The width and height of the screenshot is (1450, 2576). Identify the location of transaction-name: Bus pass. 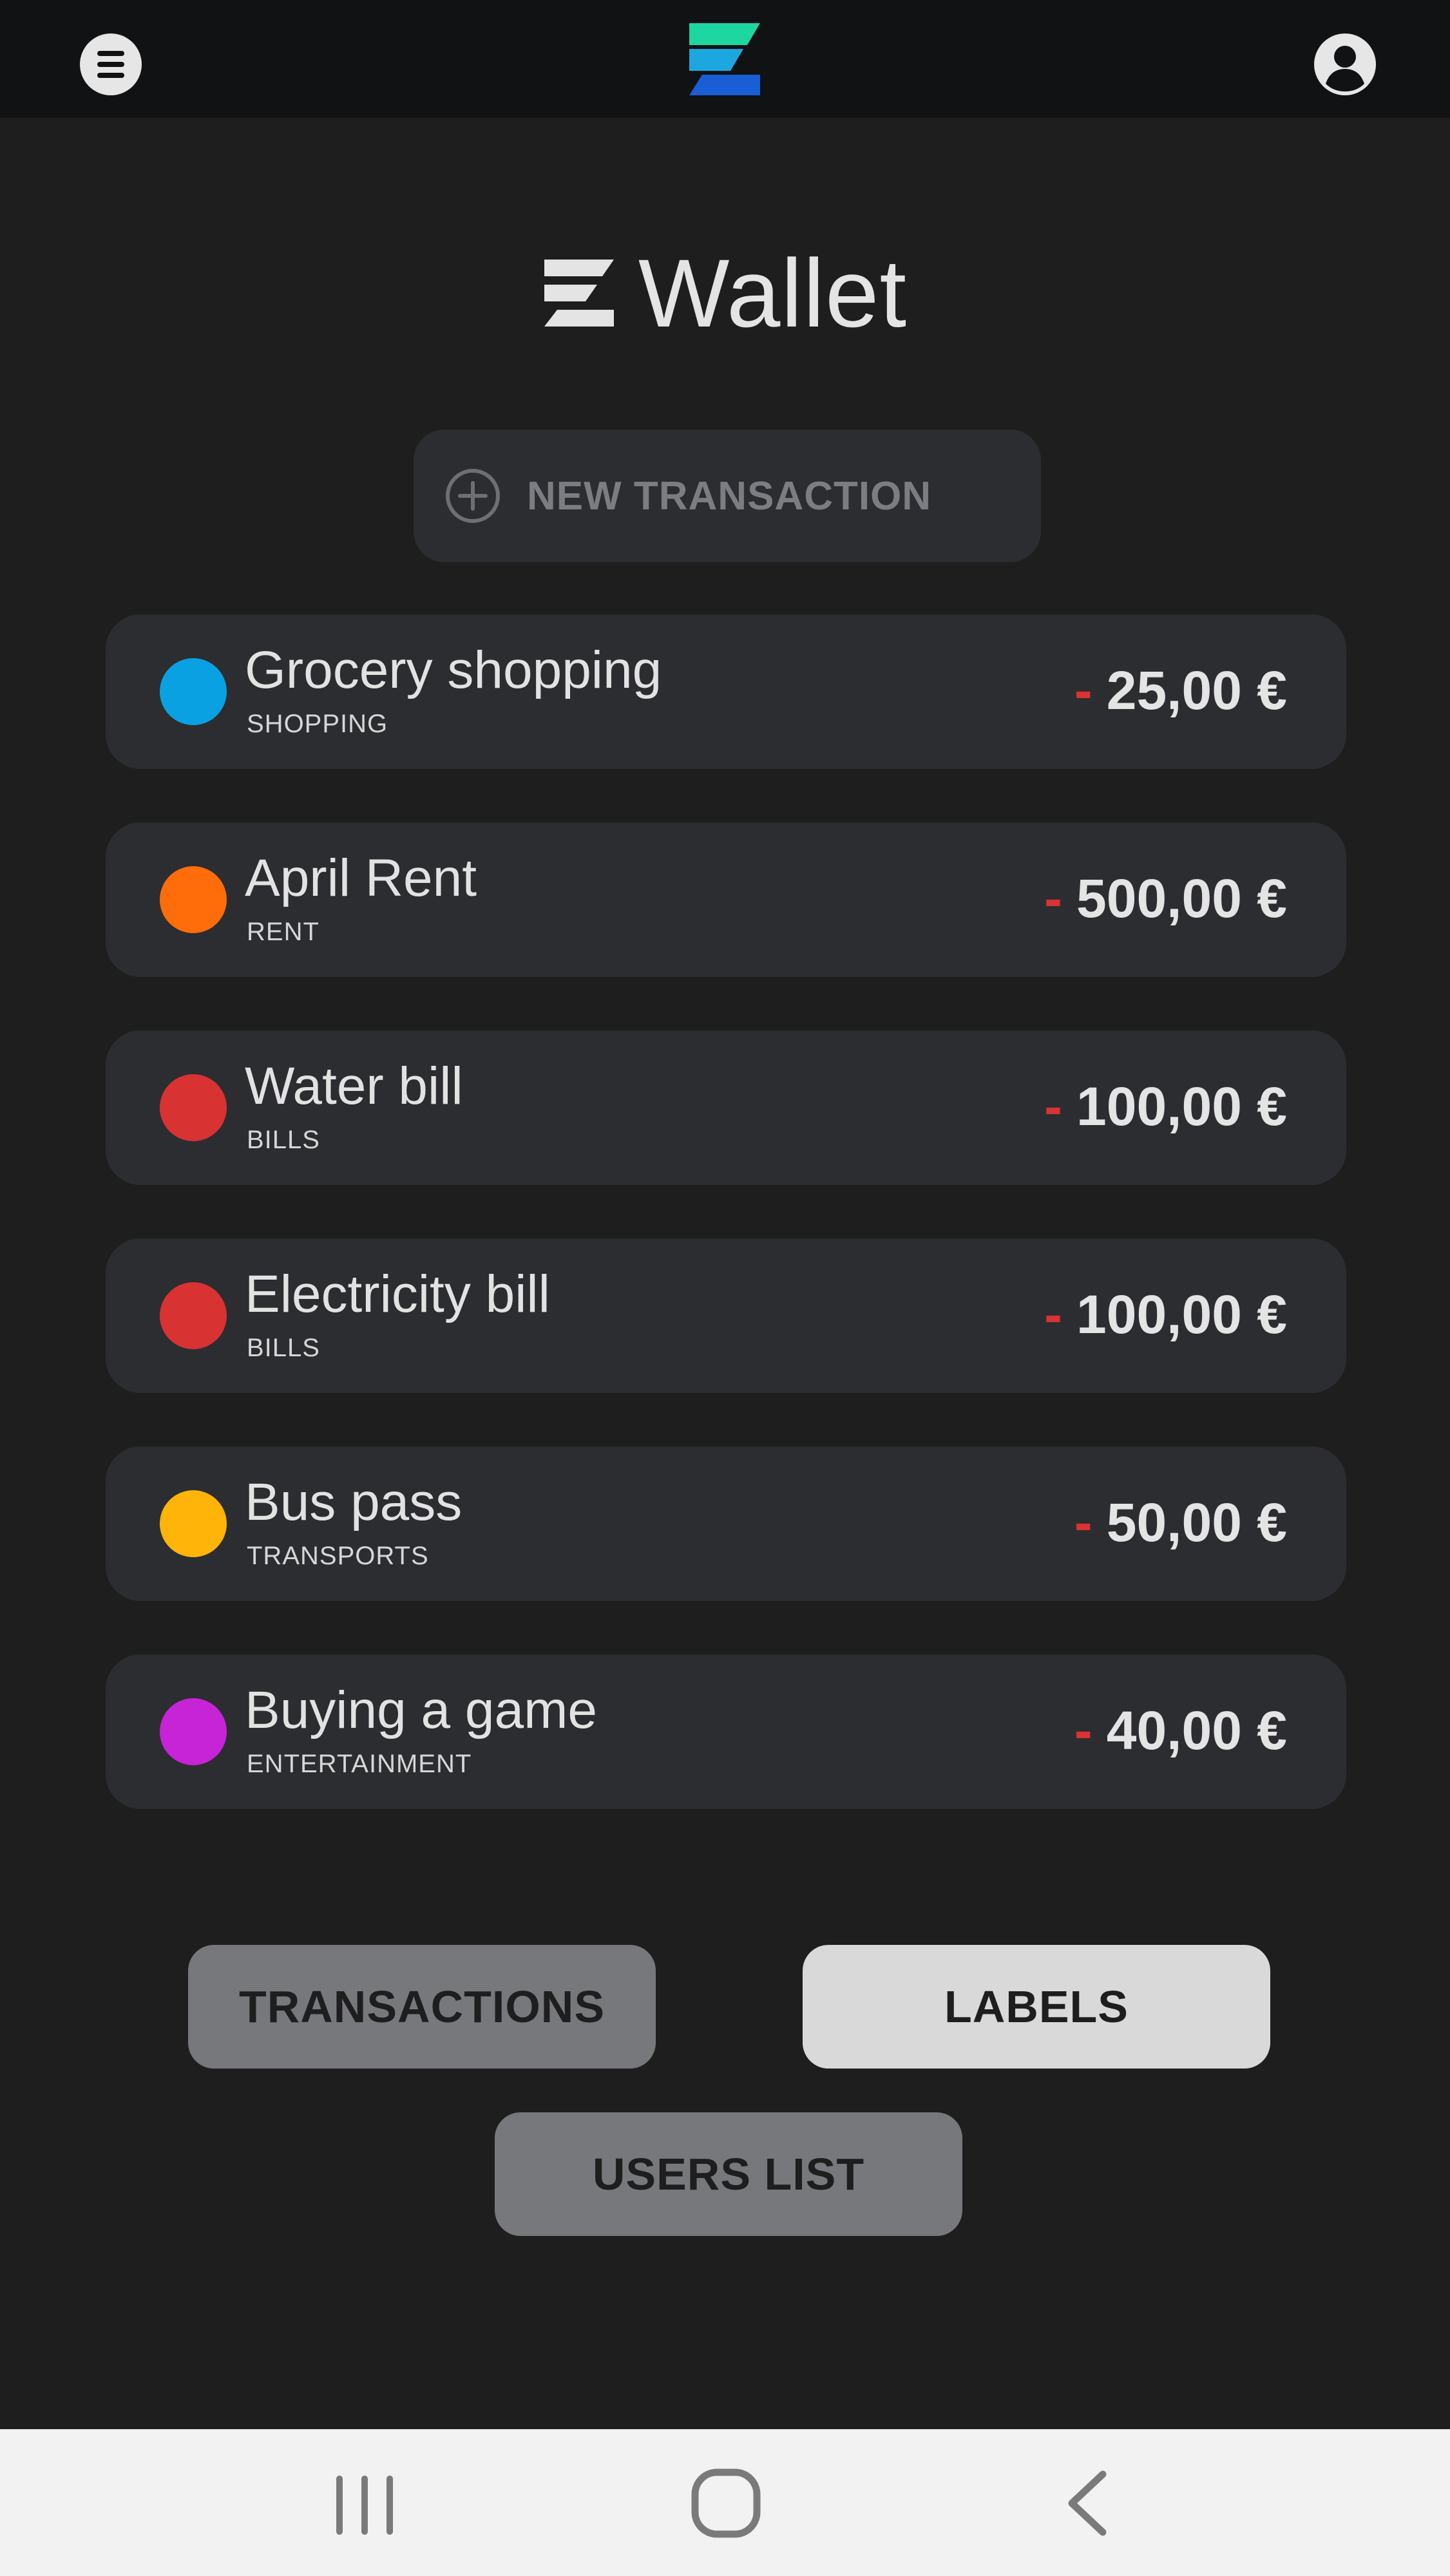
(354, 1502).